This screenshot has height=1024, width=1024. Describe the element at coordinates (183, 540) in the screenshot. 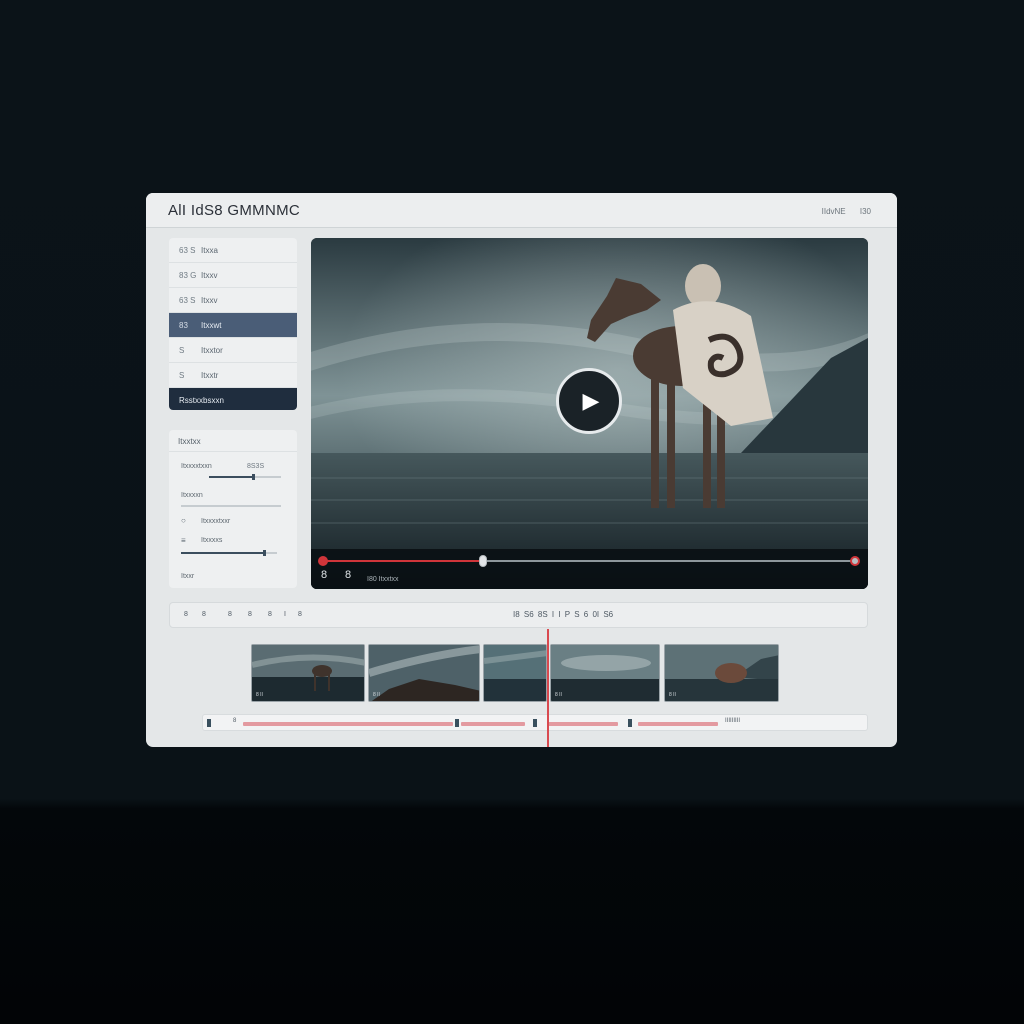

I see `settings-icon: ≡` at that location.